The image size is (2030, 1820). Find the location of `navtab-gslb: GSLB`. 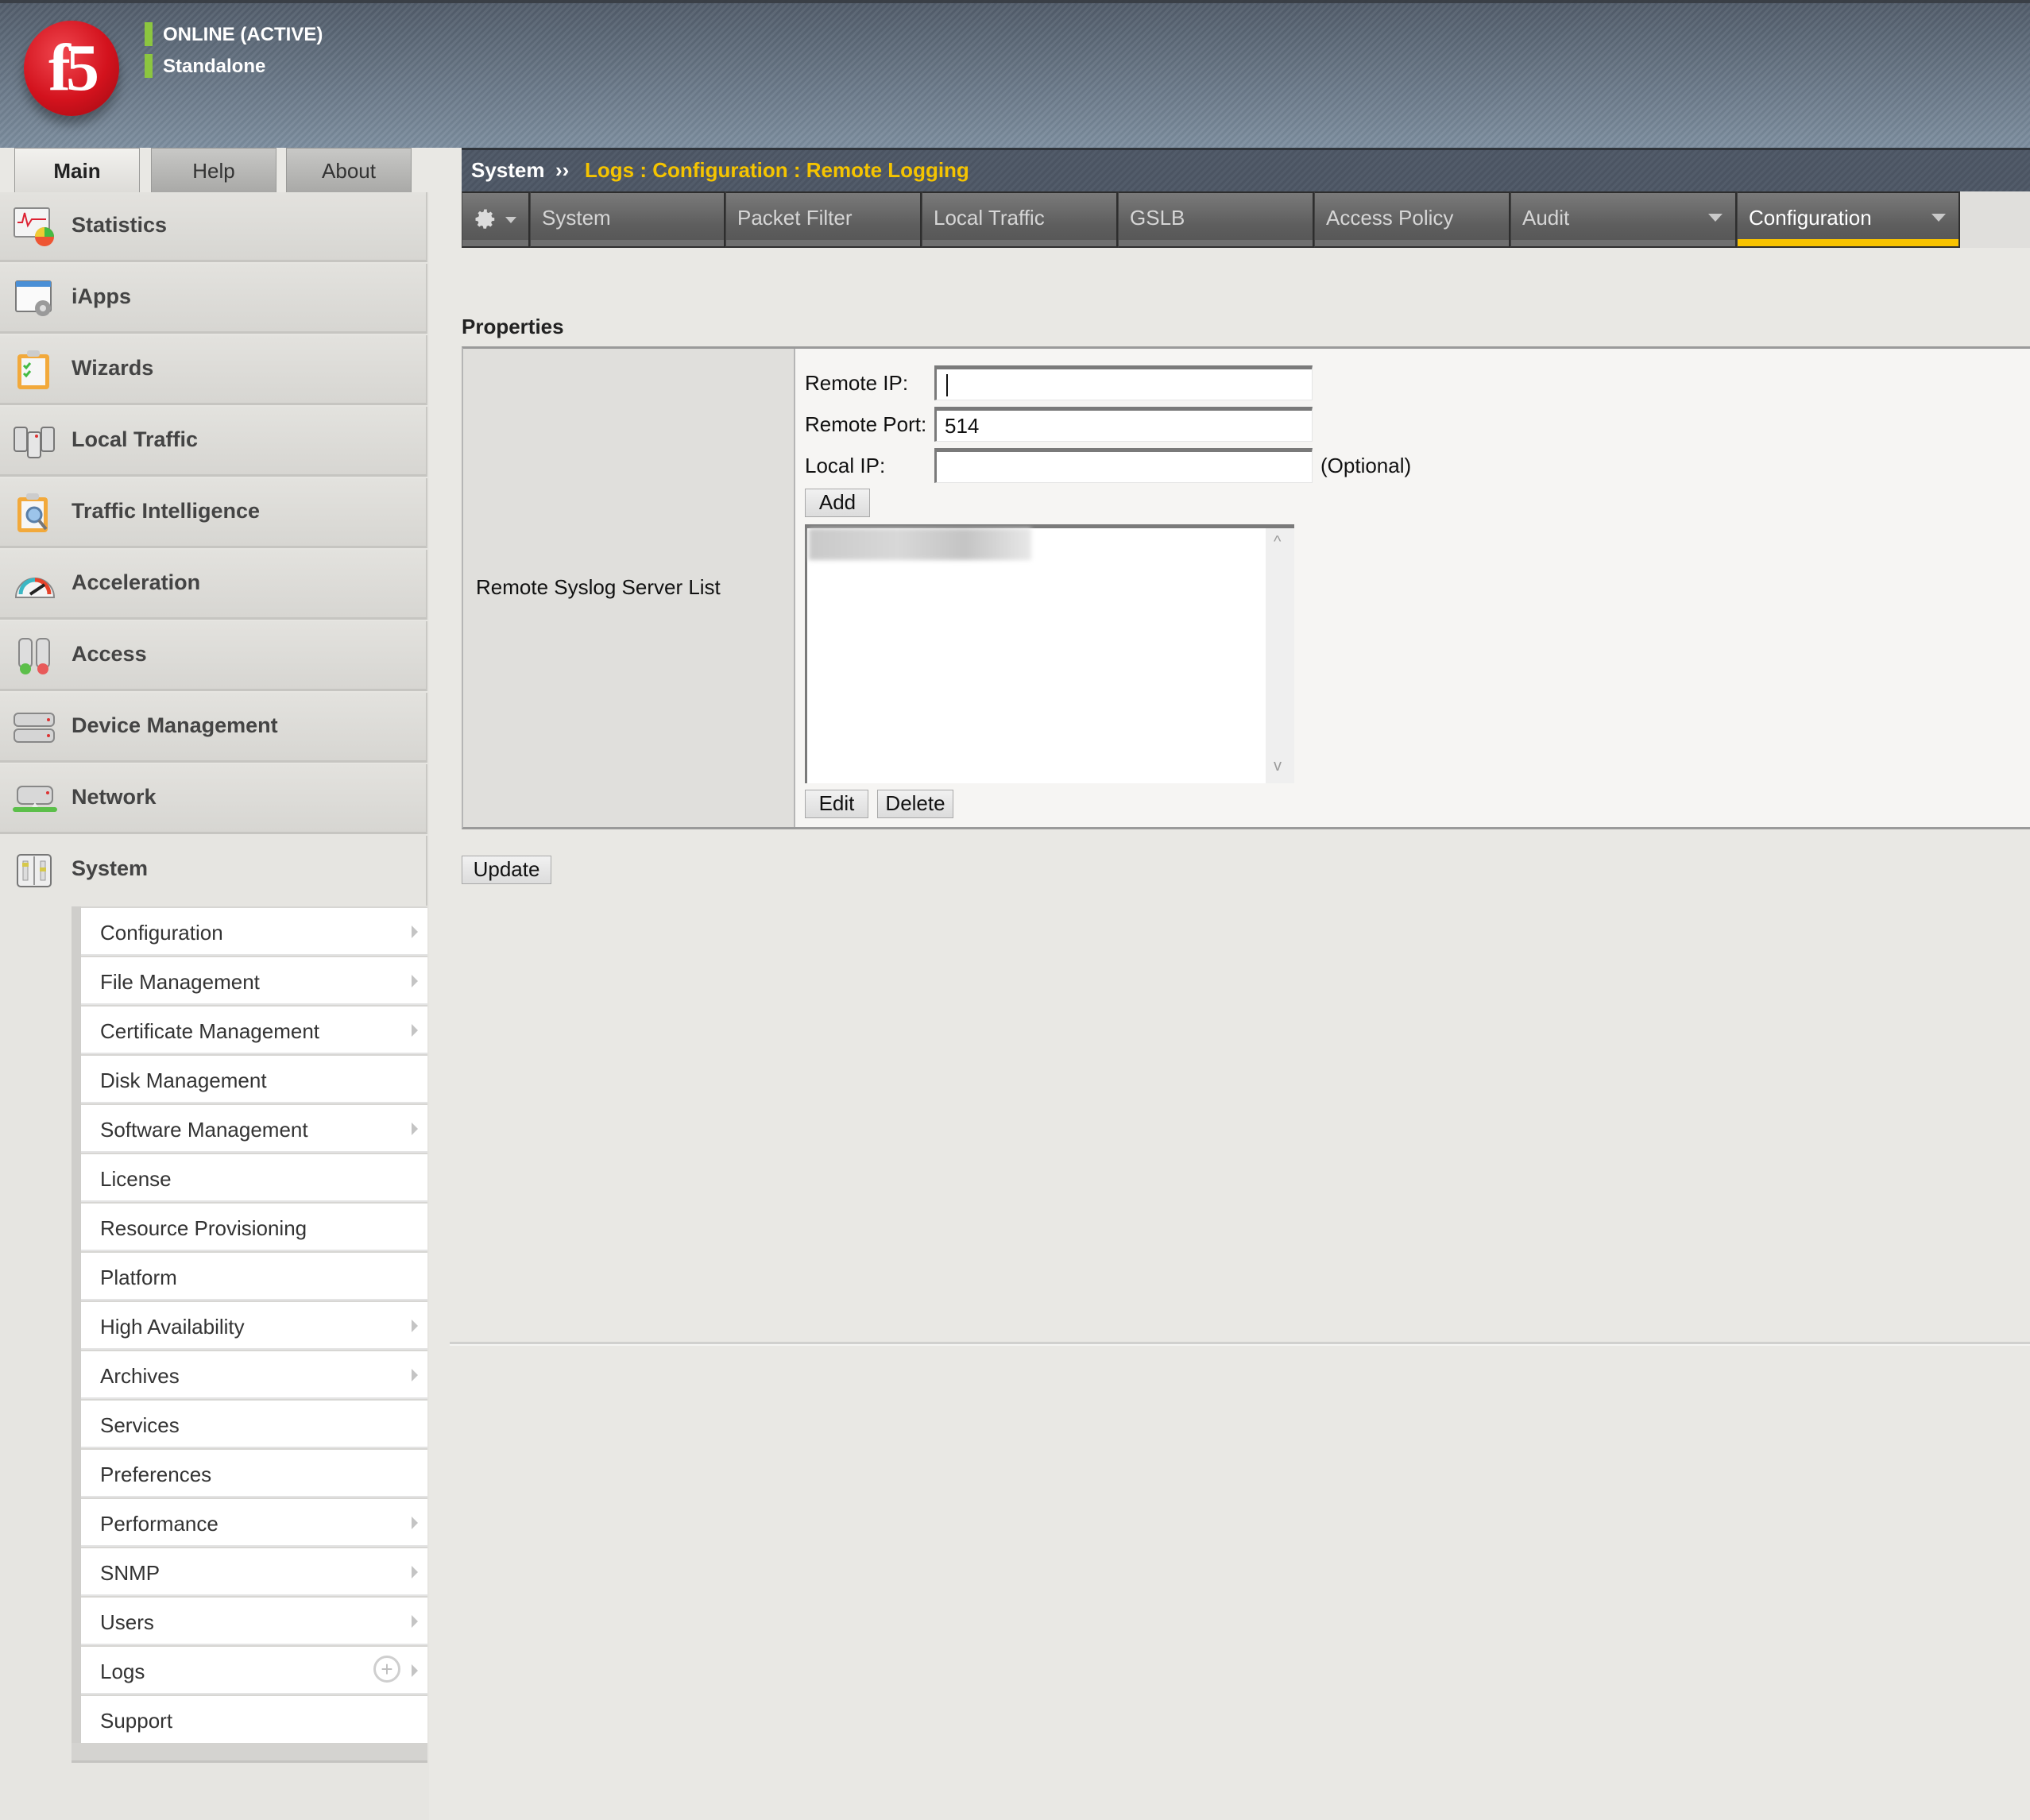

navtab-gslb: GSLB is located at coordinates (1216, 220).